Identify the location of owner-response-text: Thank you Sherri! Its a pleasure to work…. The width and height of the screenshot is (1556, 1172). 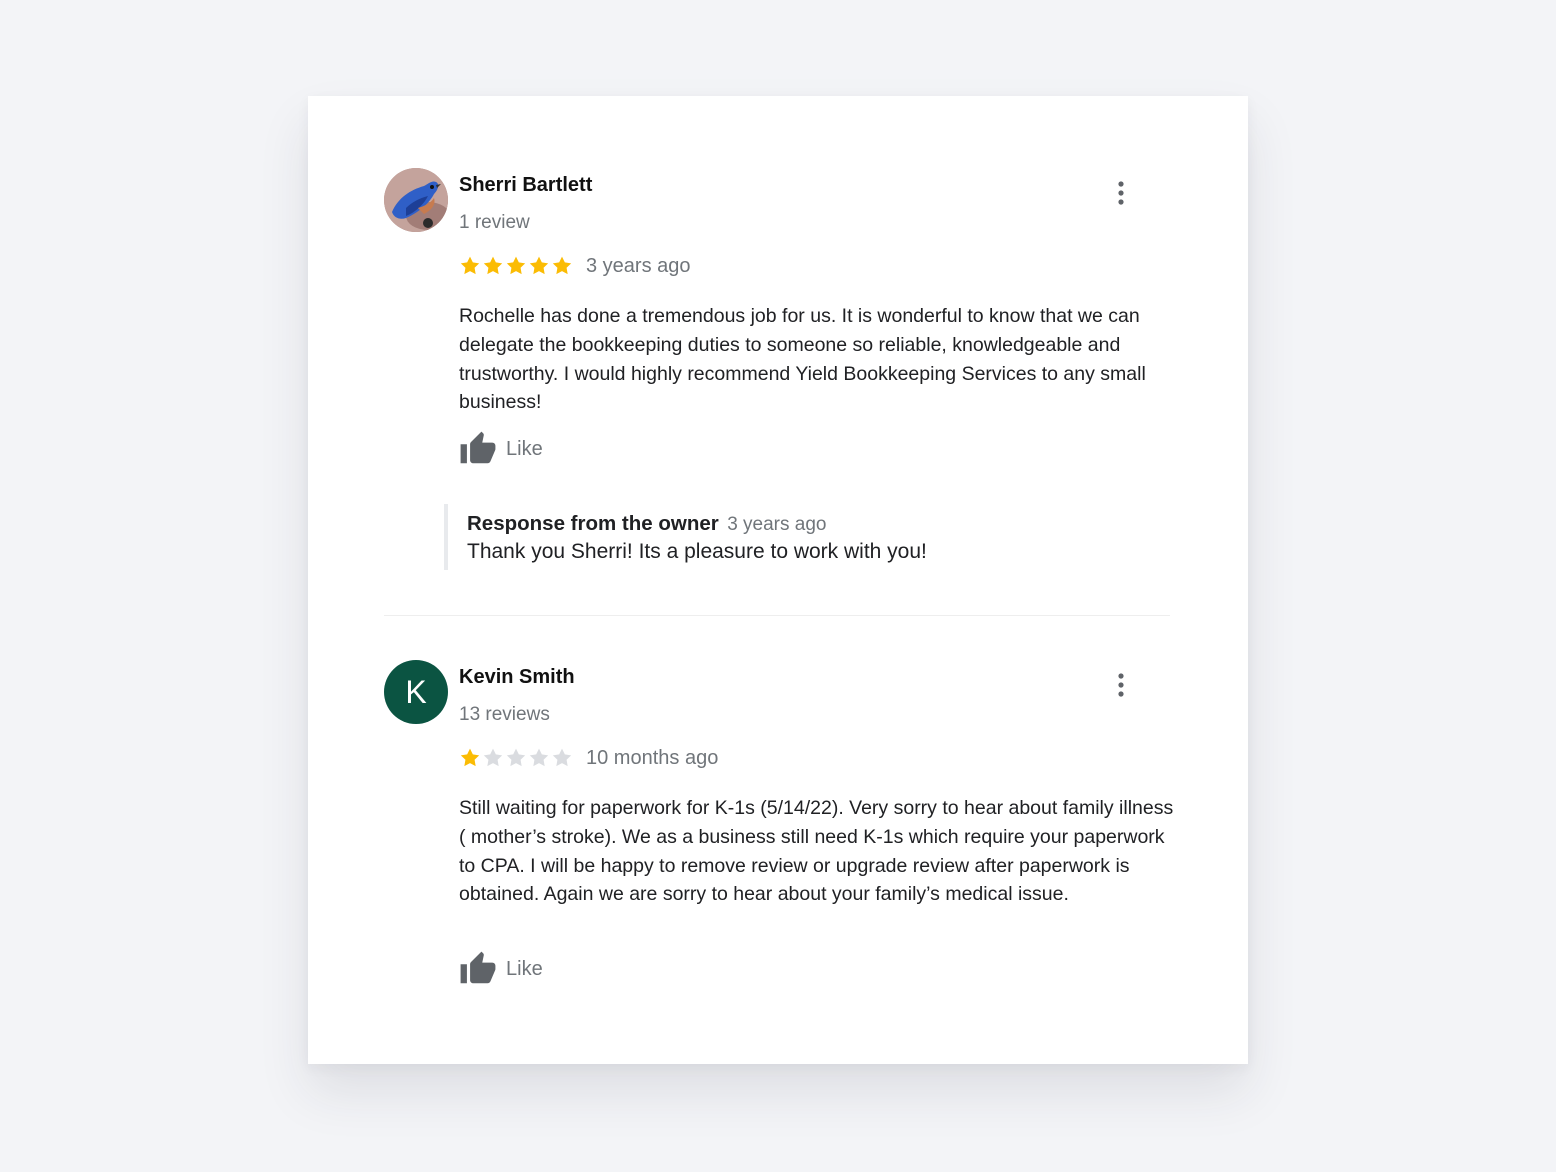
(697, 551).